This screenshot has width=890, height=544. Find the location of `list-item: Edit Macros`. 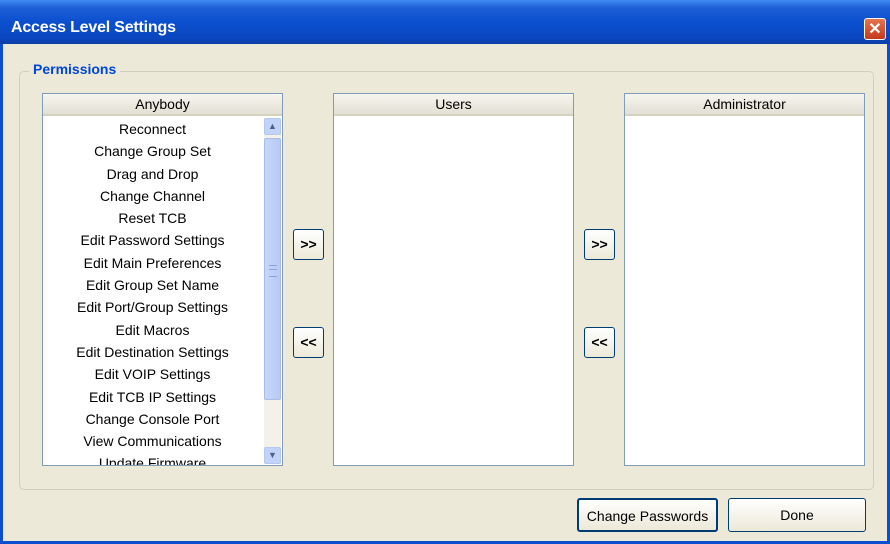

list-item: Edit Macros is located at coordinates (152, 330).